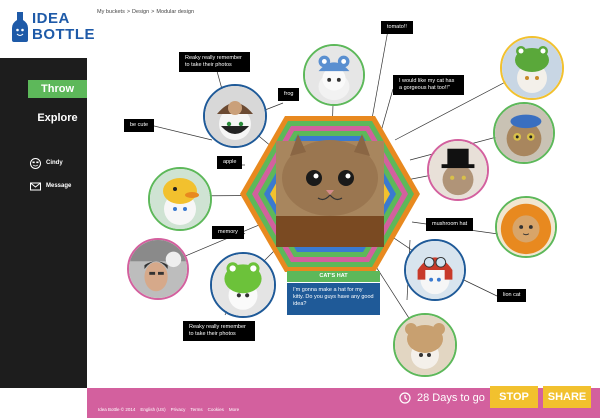 This screenshot has width=600, height=418. What do you see at coordinates (451, 398) in the screenshot?
I see `timer-text: 28 Days to go` at bounding box center [451, 398].